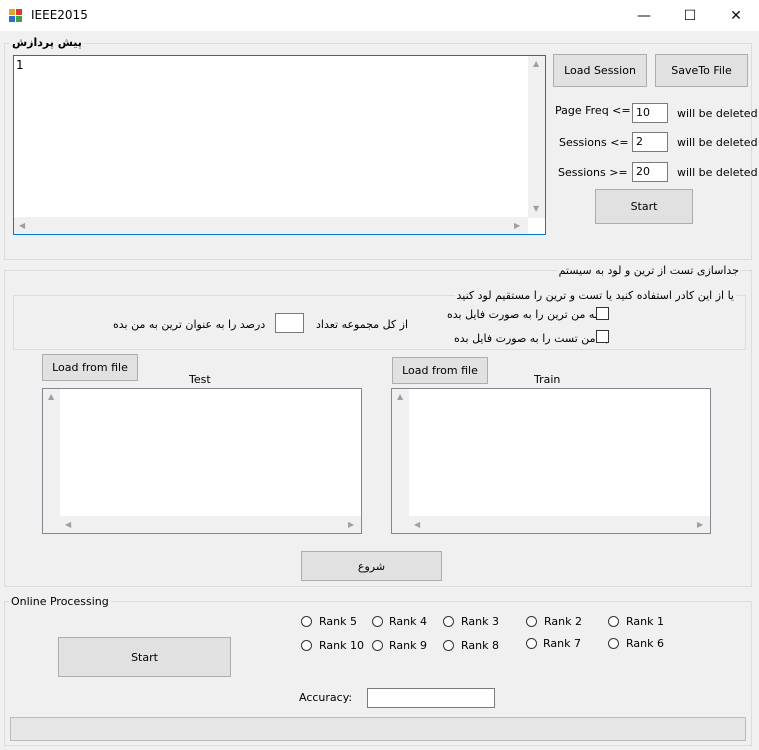 Image resolution: width=759 pixels, height=750 pixels. What do you see at coordinates (531, 621) in the screenshot?
I see `rank-2-radio` at bounding box center [531, 621].